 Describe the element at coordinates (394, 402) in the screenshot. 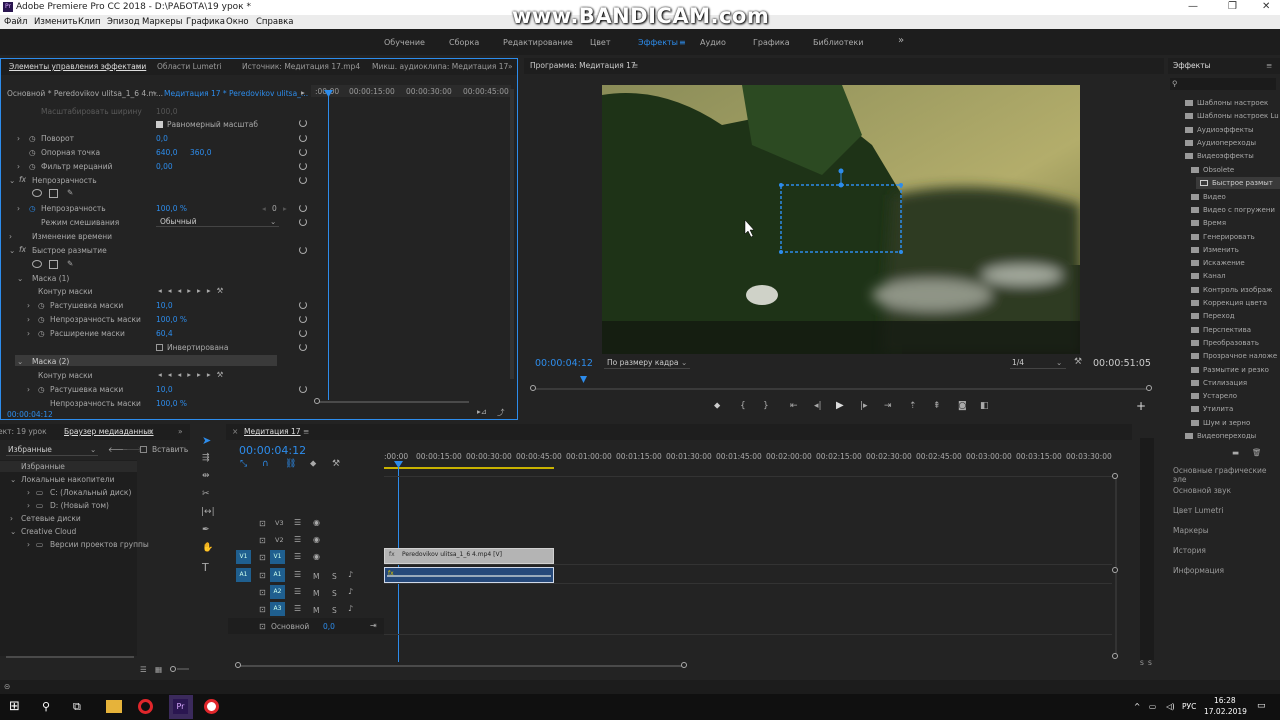

I see `ec-horizontal-scroll` at that location.